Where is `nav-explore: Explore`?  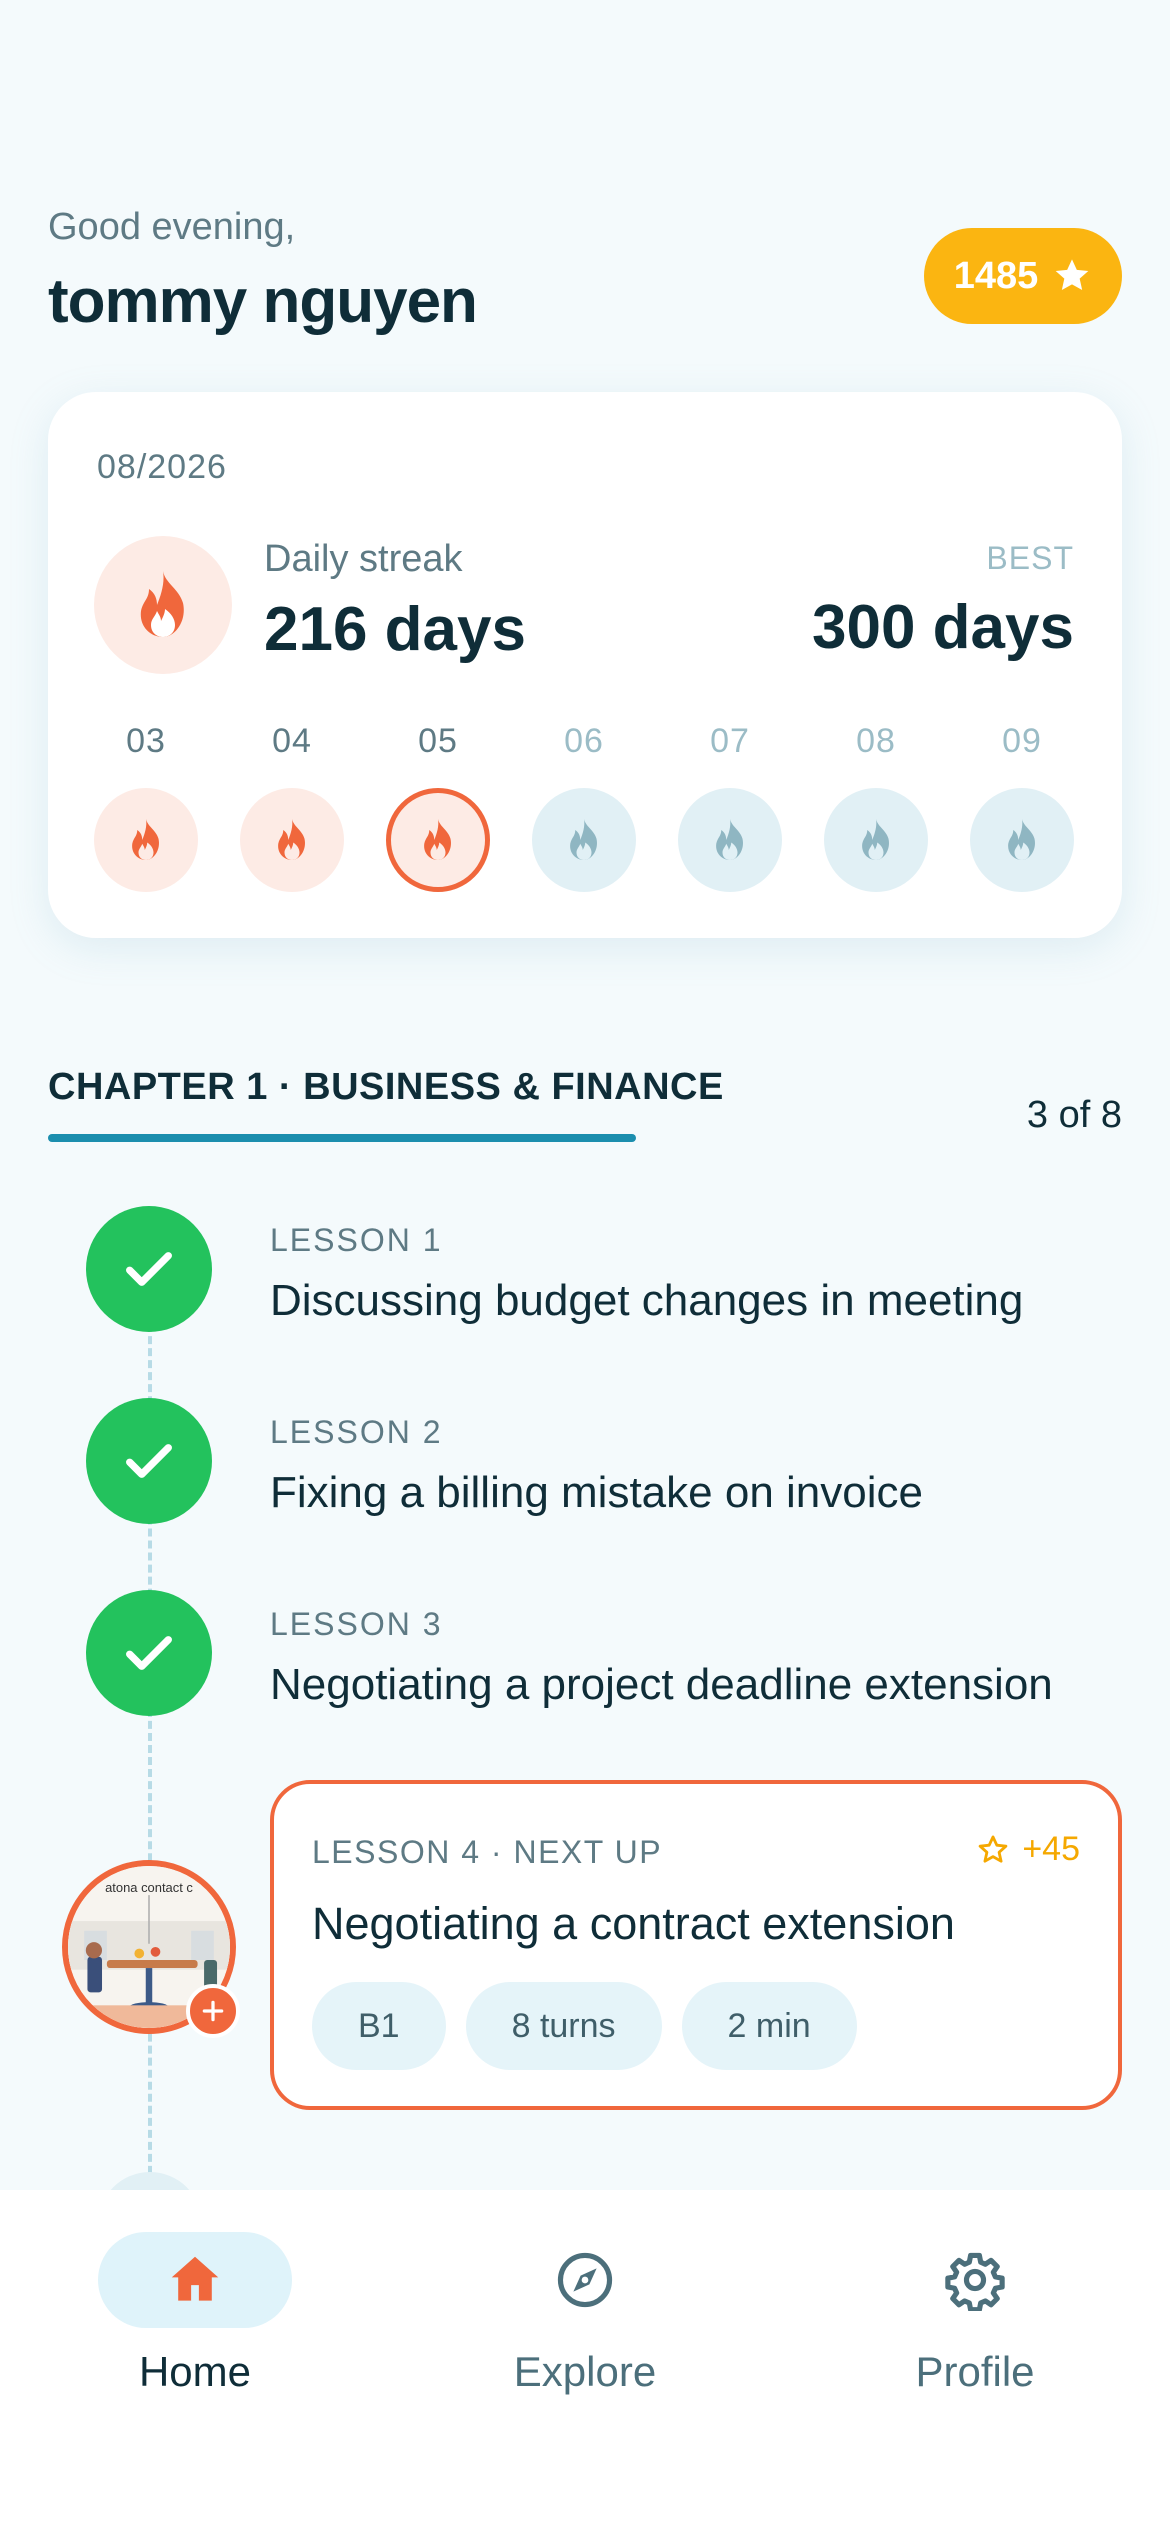
nav-explore: Explore is located at coordinates (585, 2314).